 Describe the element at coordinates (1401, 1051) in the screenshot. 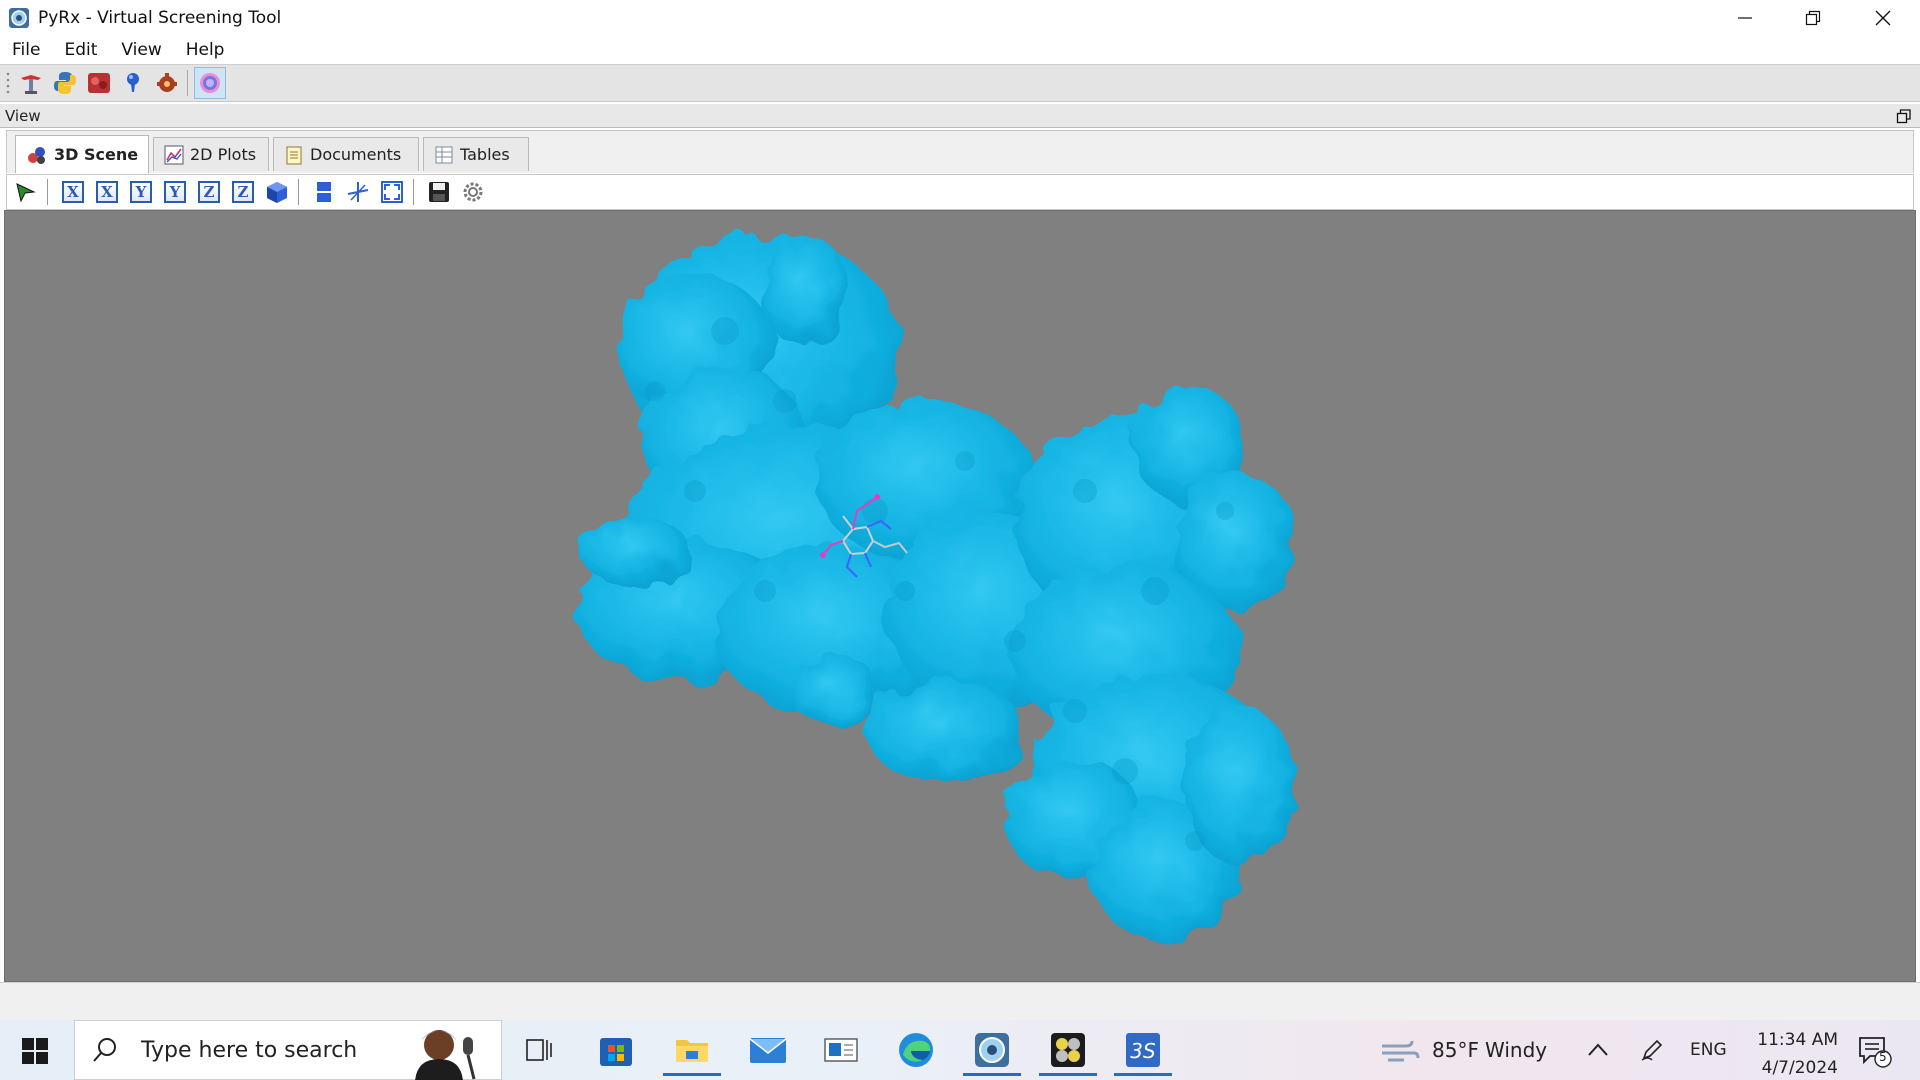

I see `weather-wind-icon` at that location.